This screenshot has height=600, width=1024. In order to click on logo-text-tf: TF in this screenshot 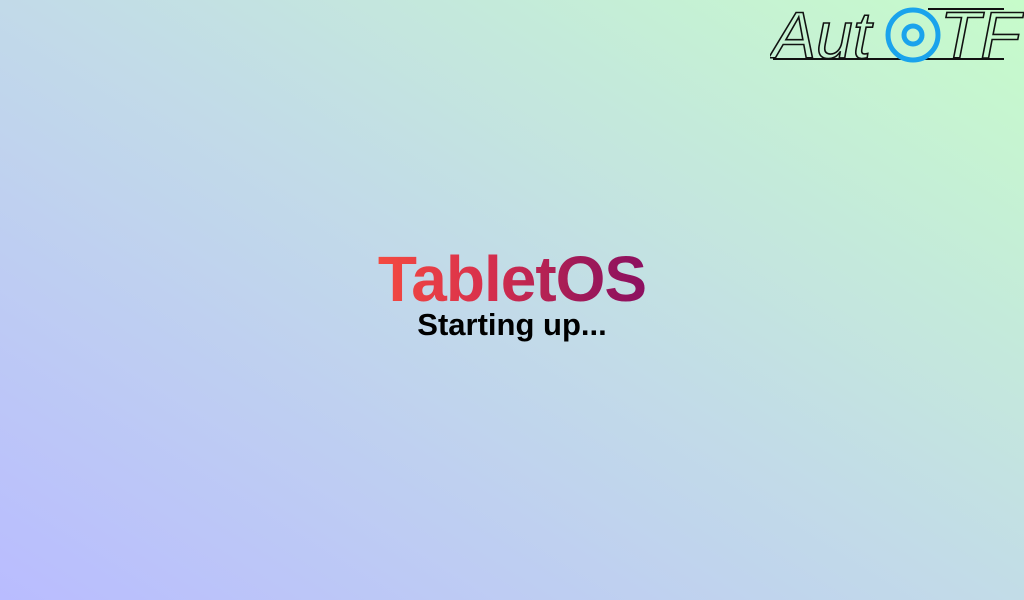, I will do `click(982, 36)`.